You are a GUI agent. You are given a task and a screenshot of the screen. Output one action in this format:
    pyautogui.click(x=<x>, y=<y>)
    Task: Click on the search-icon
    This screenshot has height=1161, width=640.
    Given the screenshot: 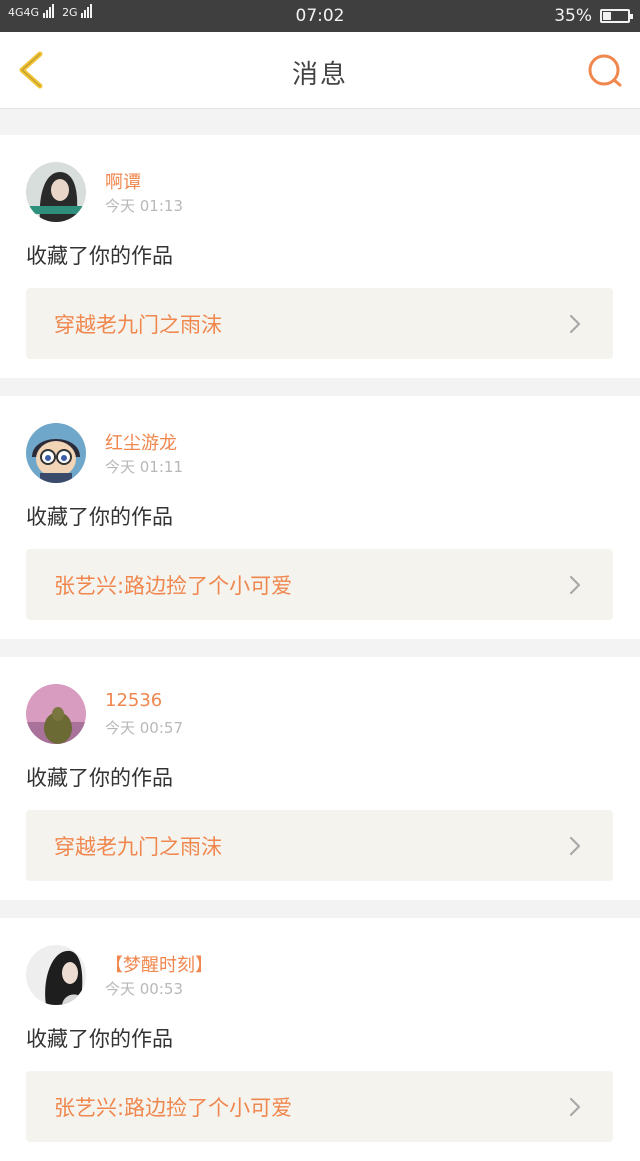 What is the action you would take?
    pyautogui.click(x=605, y=70)
    